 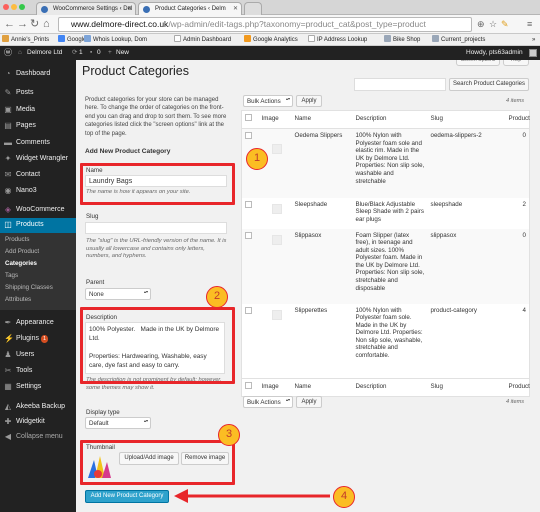 What do you see at coordinates (38, 126) in the screenshot?
I see `sidebar-item-pages: ▤ Pages` at bounding box center [38, 126].